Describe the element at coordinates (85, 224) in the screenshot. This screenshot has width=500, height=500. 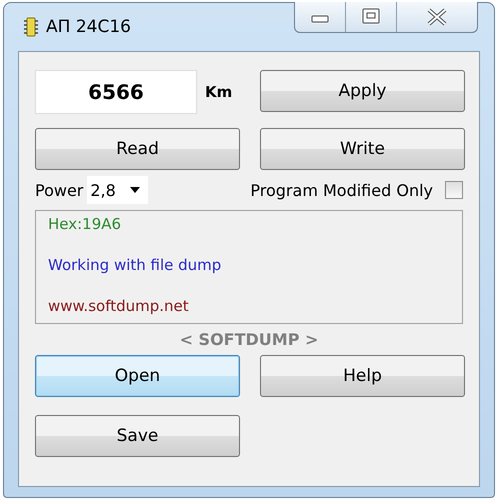
I see `log-line: Hex:19A6` at that location.